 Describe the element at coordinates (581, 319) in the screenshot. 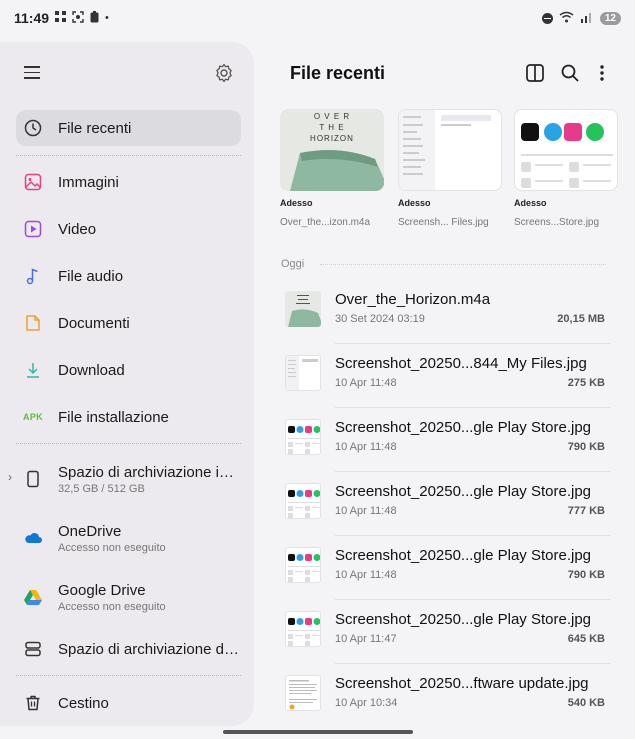

I see `file-size: 20,15 MB` at that location.